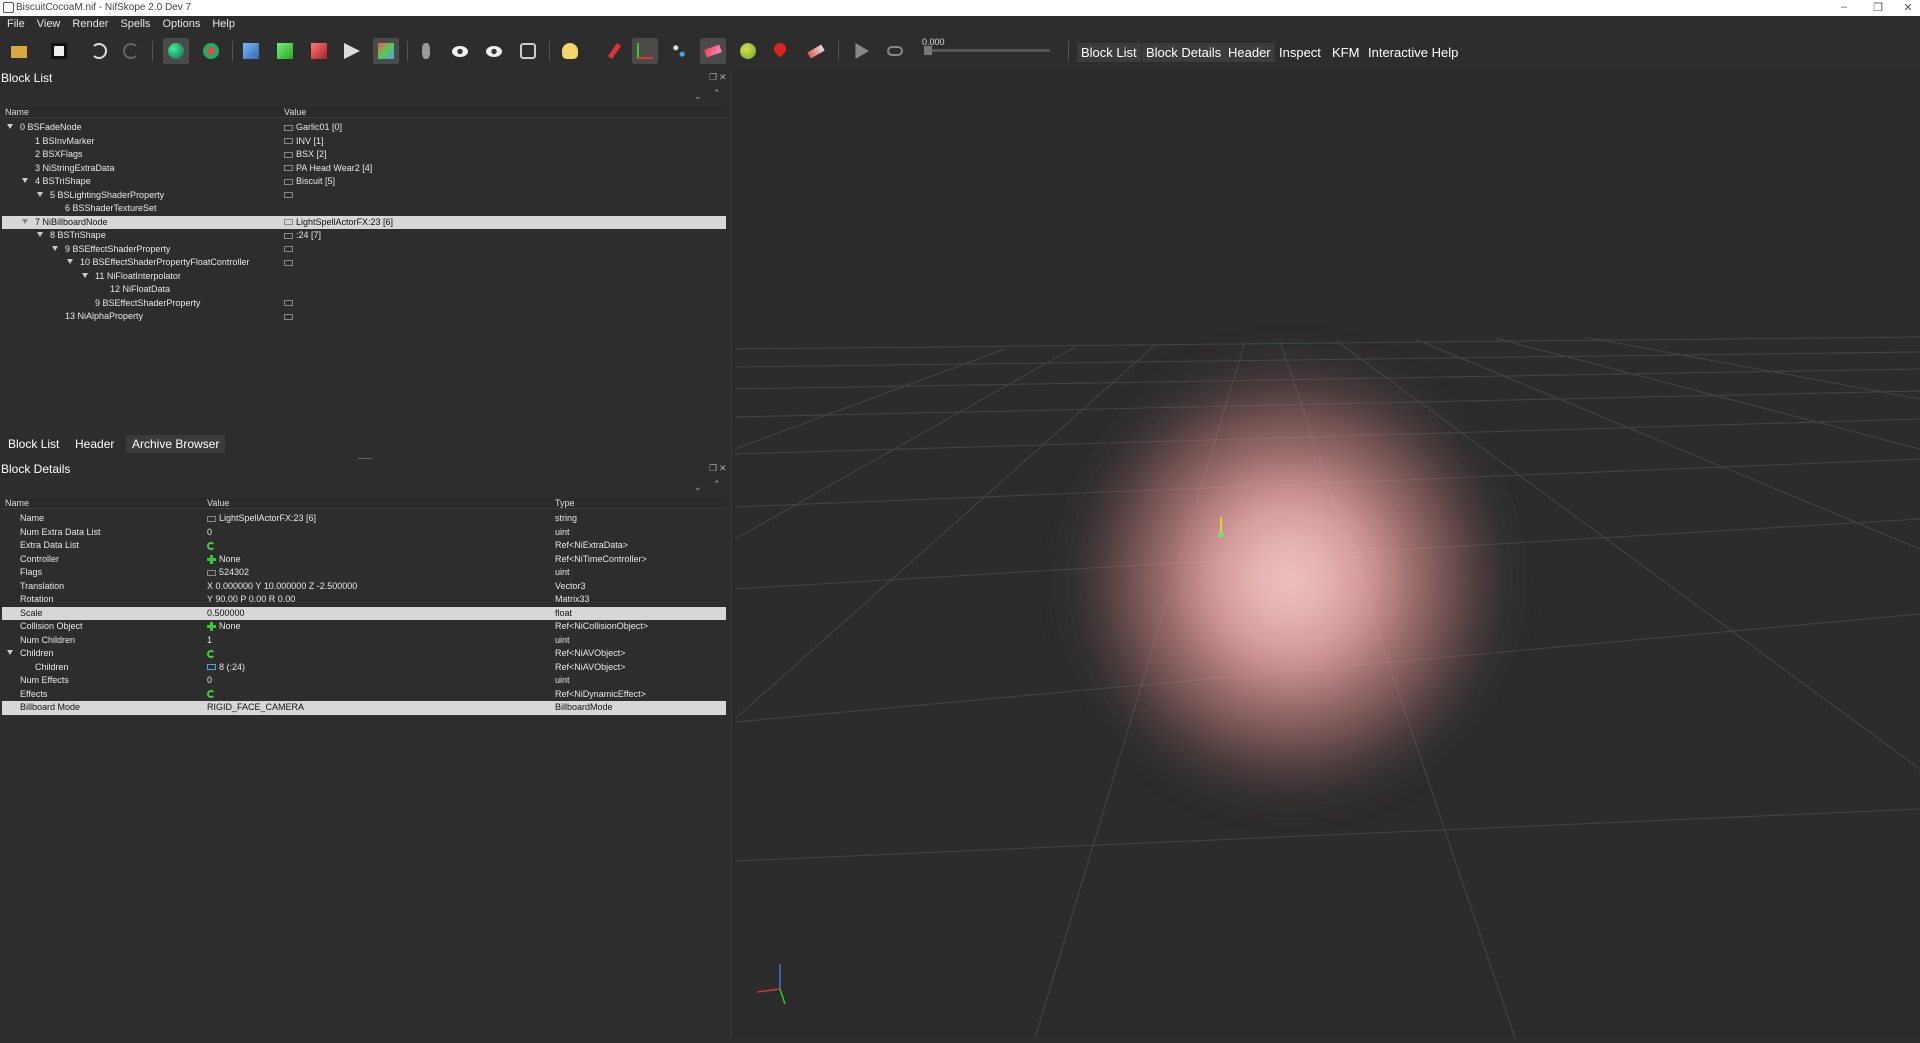 The height and width of the screenshot is (1043, 1920). I want to click on brush-icon, so click(816, 51).